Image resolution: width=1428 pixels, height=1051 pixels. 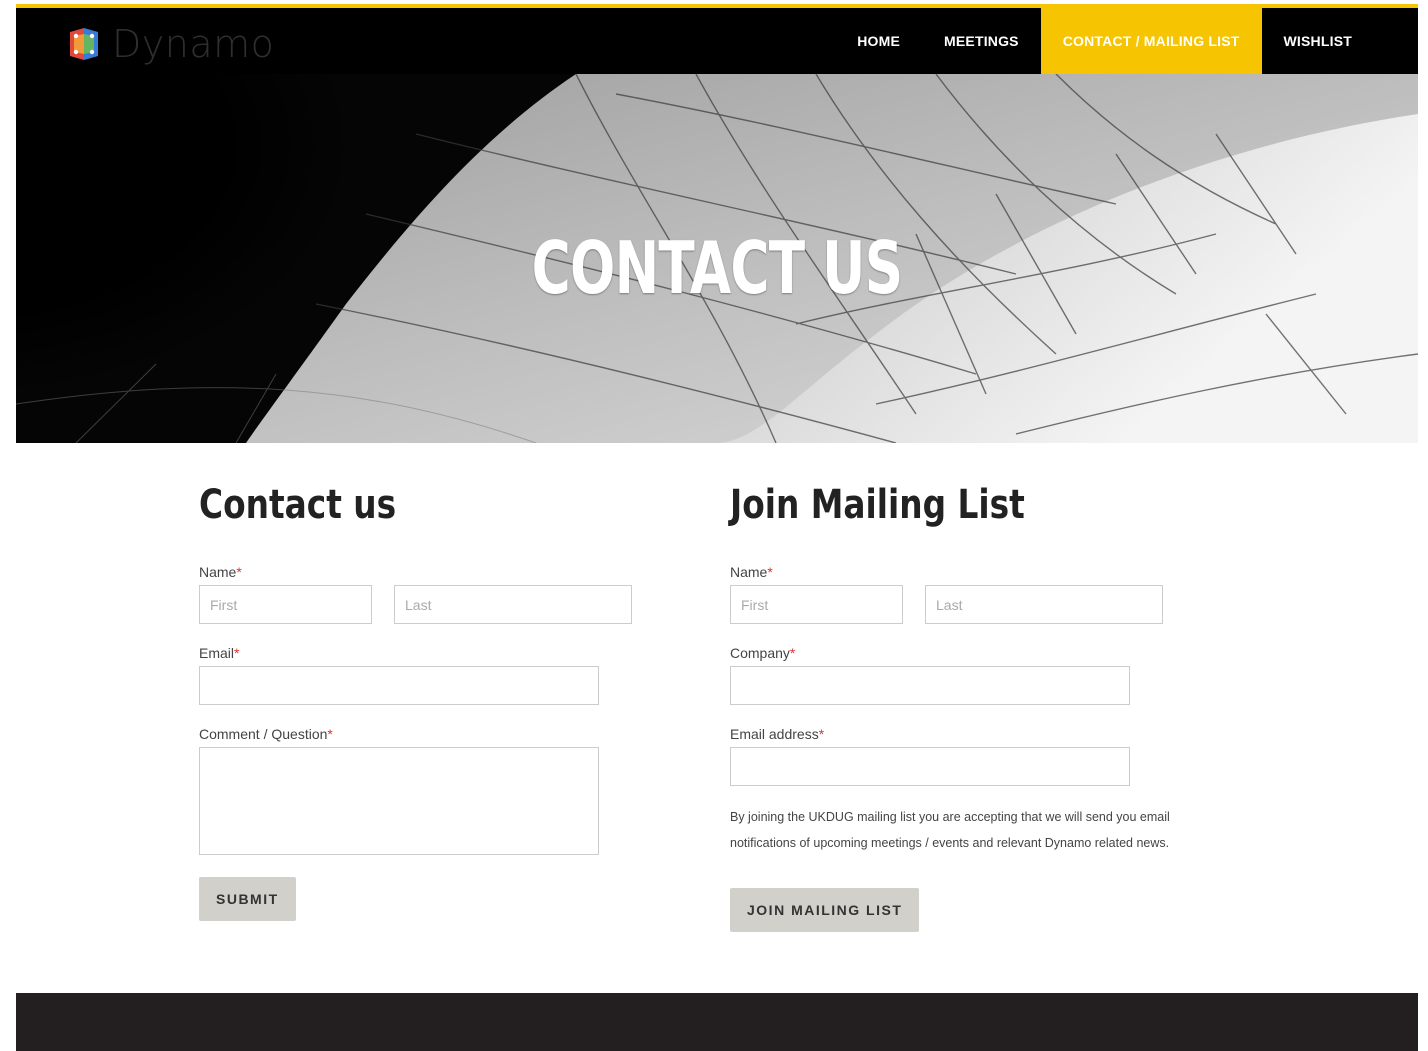 I want to click on mailing-email-input, so click(x=930, y=766).